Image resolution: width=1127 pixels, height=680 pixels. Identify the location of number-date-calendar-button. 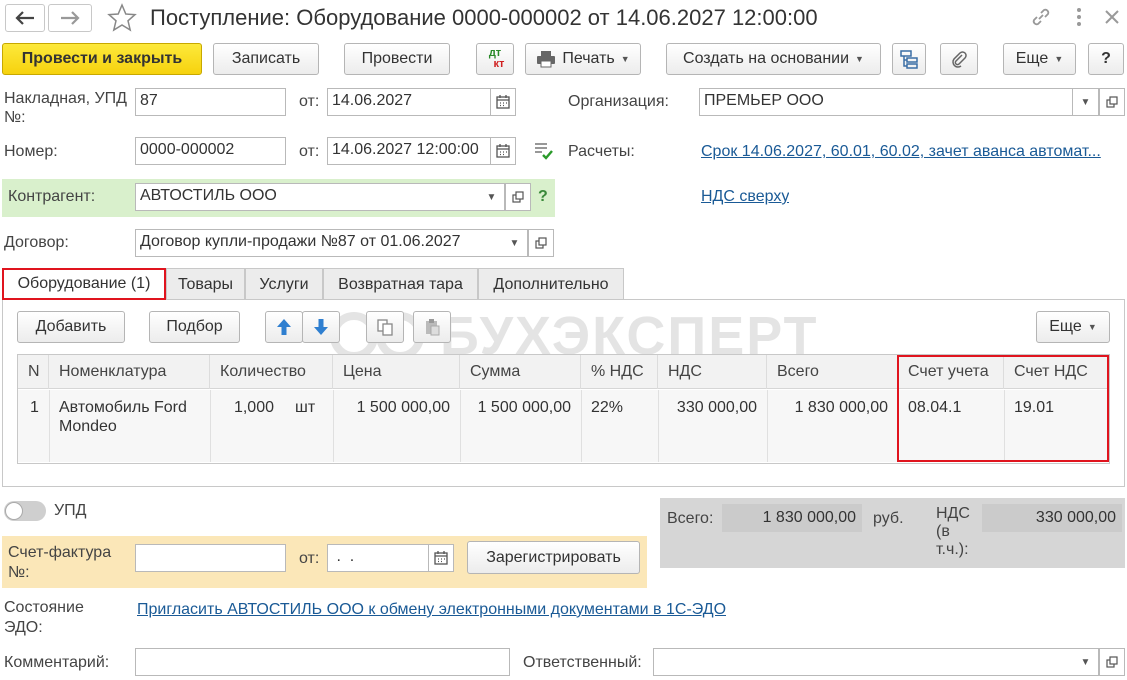
(503, 151).